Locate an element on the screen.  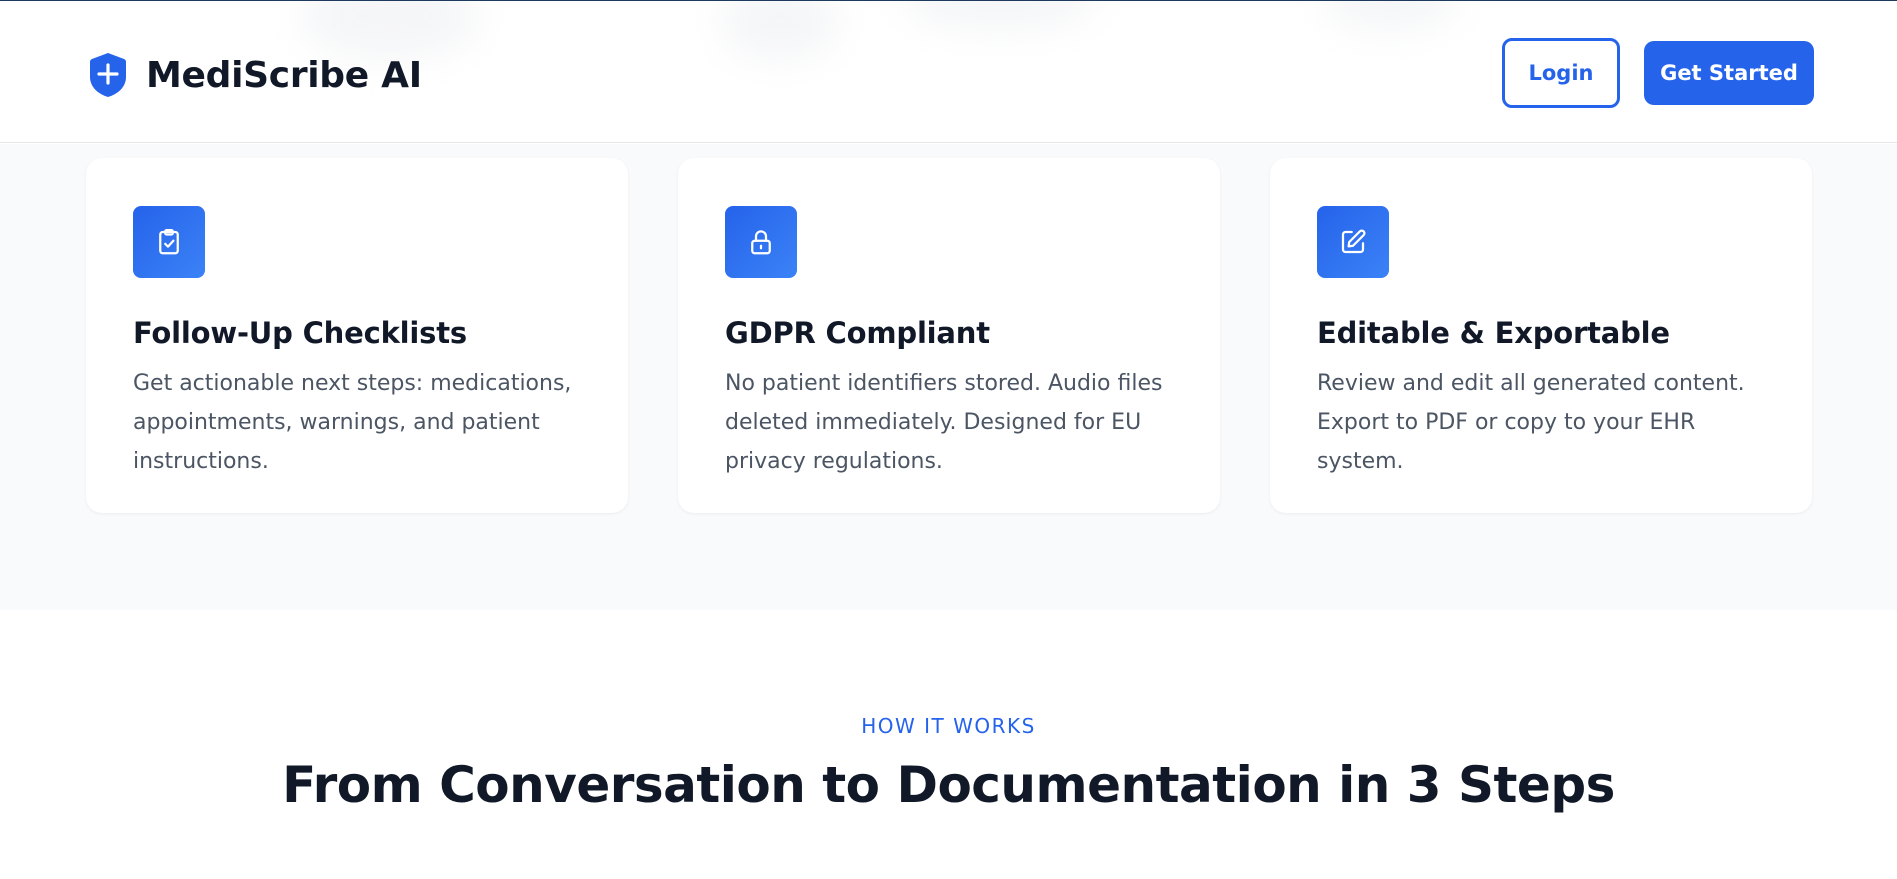
edit-icon is located at coordinates (1353, 241).